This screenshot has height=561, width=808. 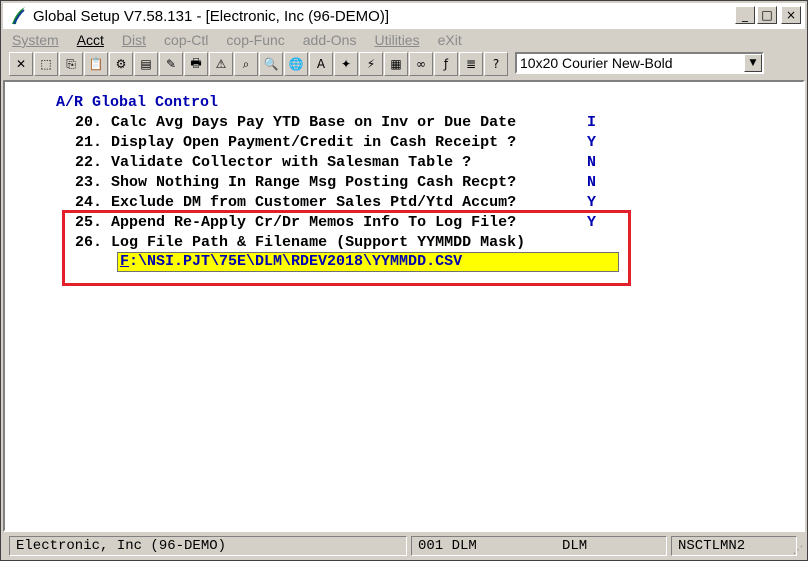 What do you see at coordinates (753, 63) in the screenshot?
I see `chevron-down-icon: ▼` at bounding box center [753, 63].